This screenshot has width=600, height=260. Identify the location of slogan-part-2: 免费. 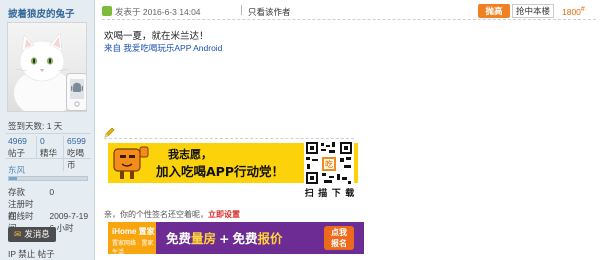
(245, 238).